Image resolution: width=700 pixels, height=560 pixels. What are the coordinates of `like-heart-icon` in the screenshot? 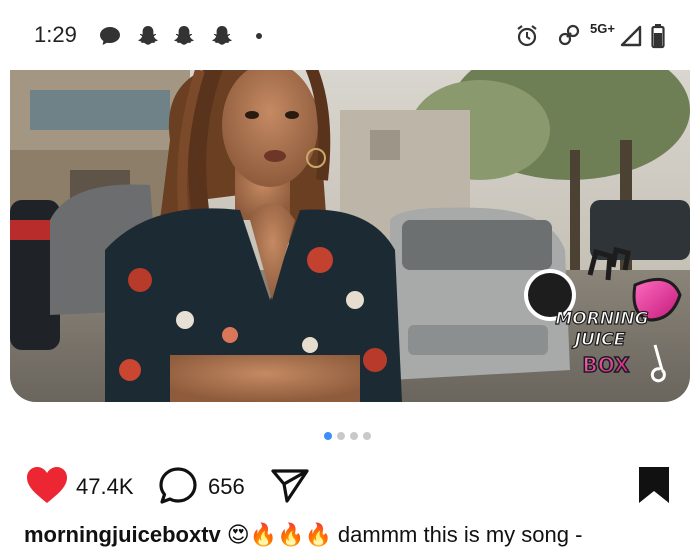 It's located at (47, 485).